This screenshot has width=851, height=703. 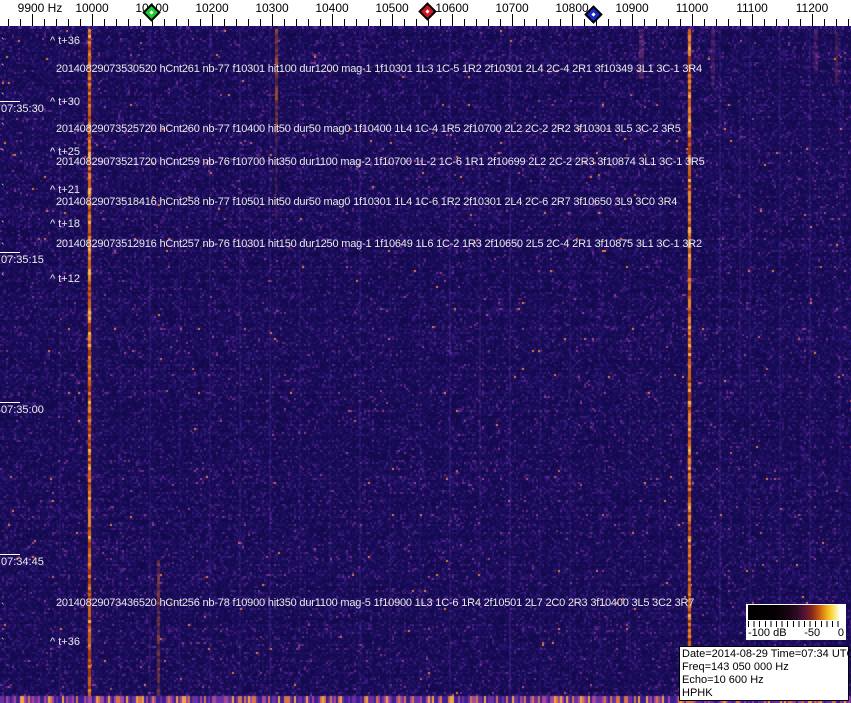 What do you see at coordinates (812, 8) in the screenshot?
I see `freq-label: 11200` at bounding box center [812, 8].